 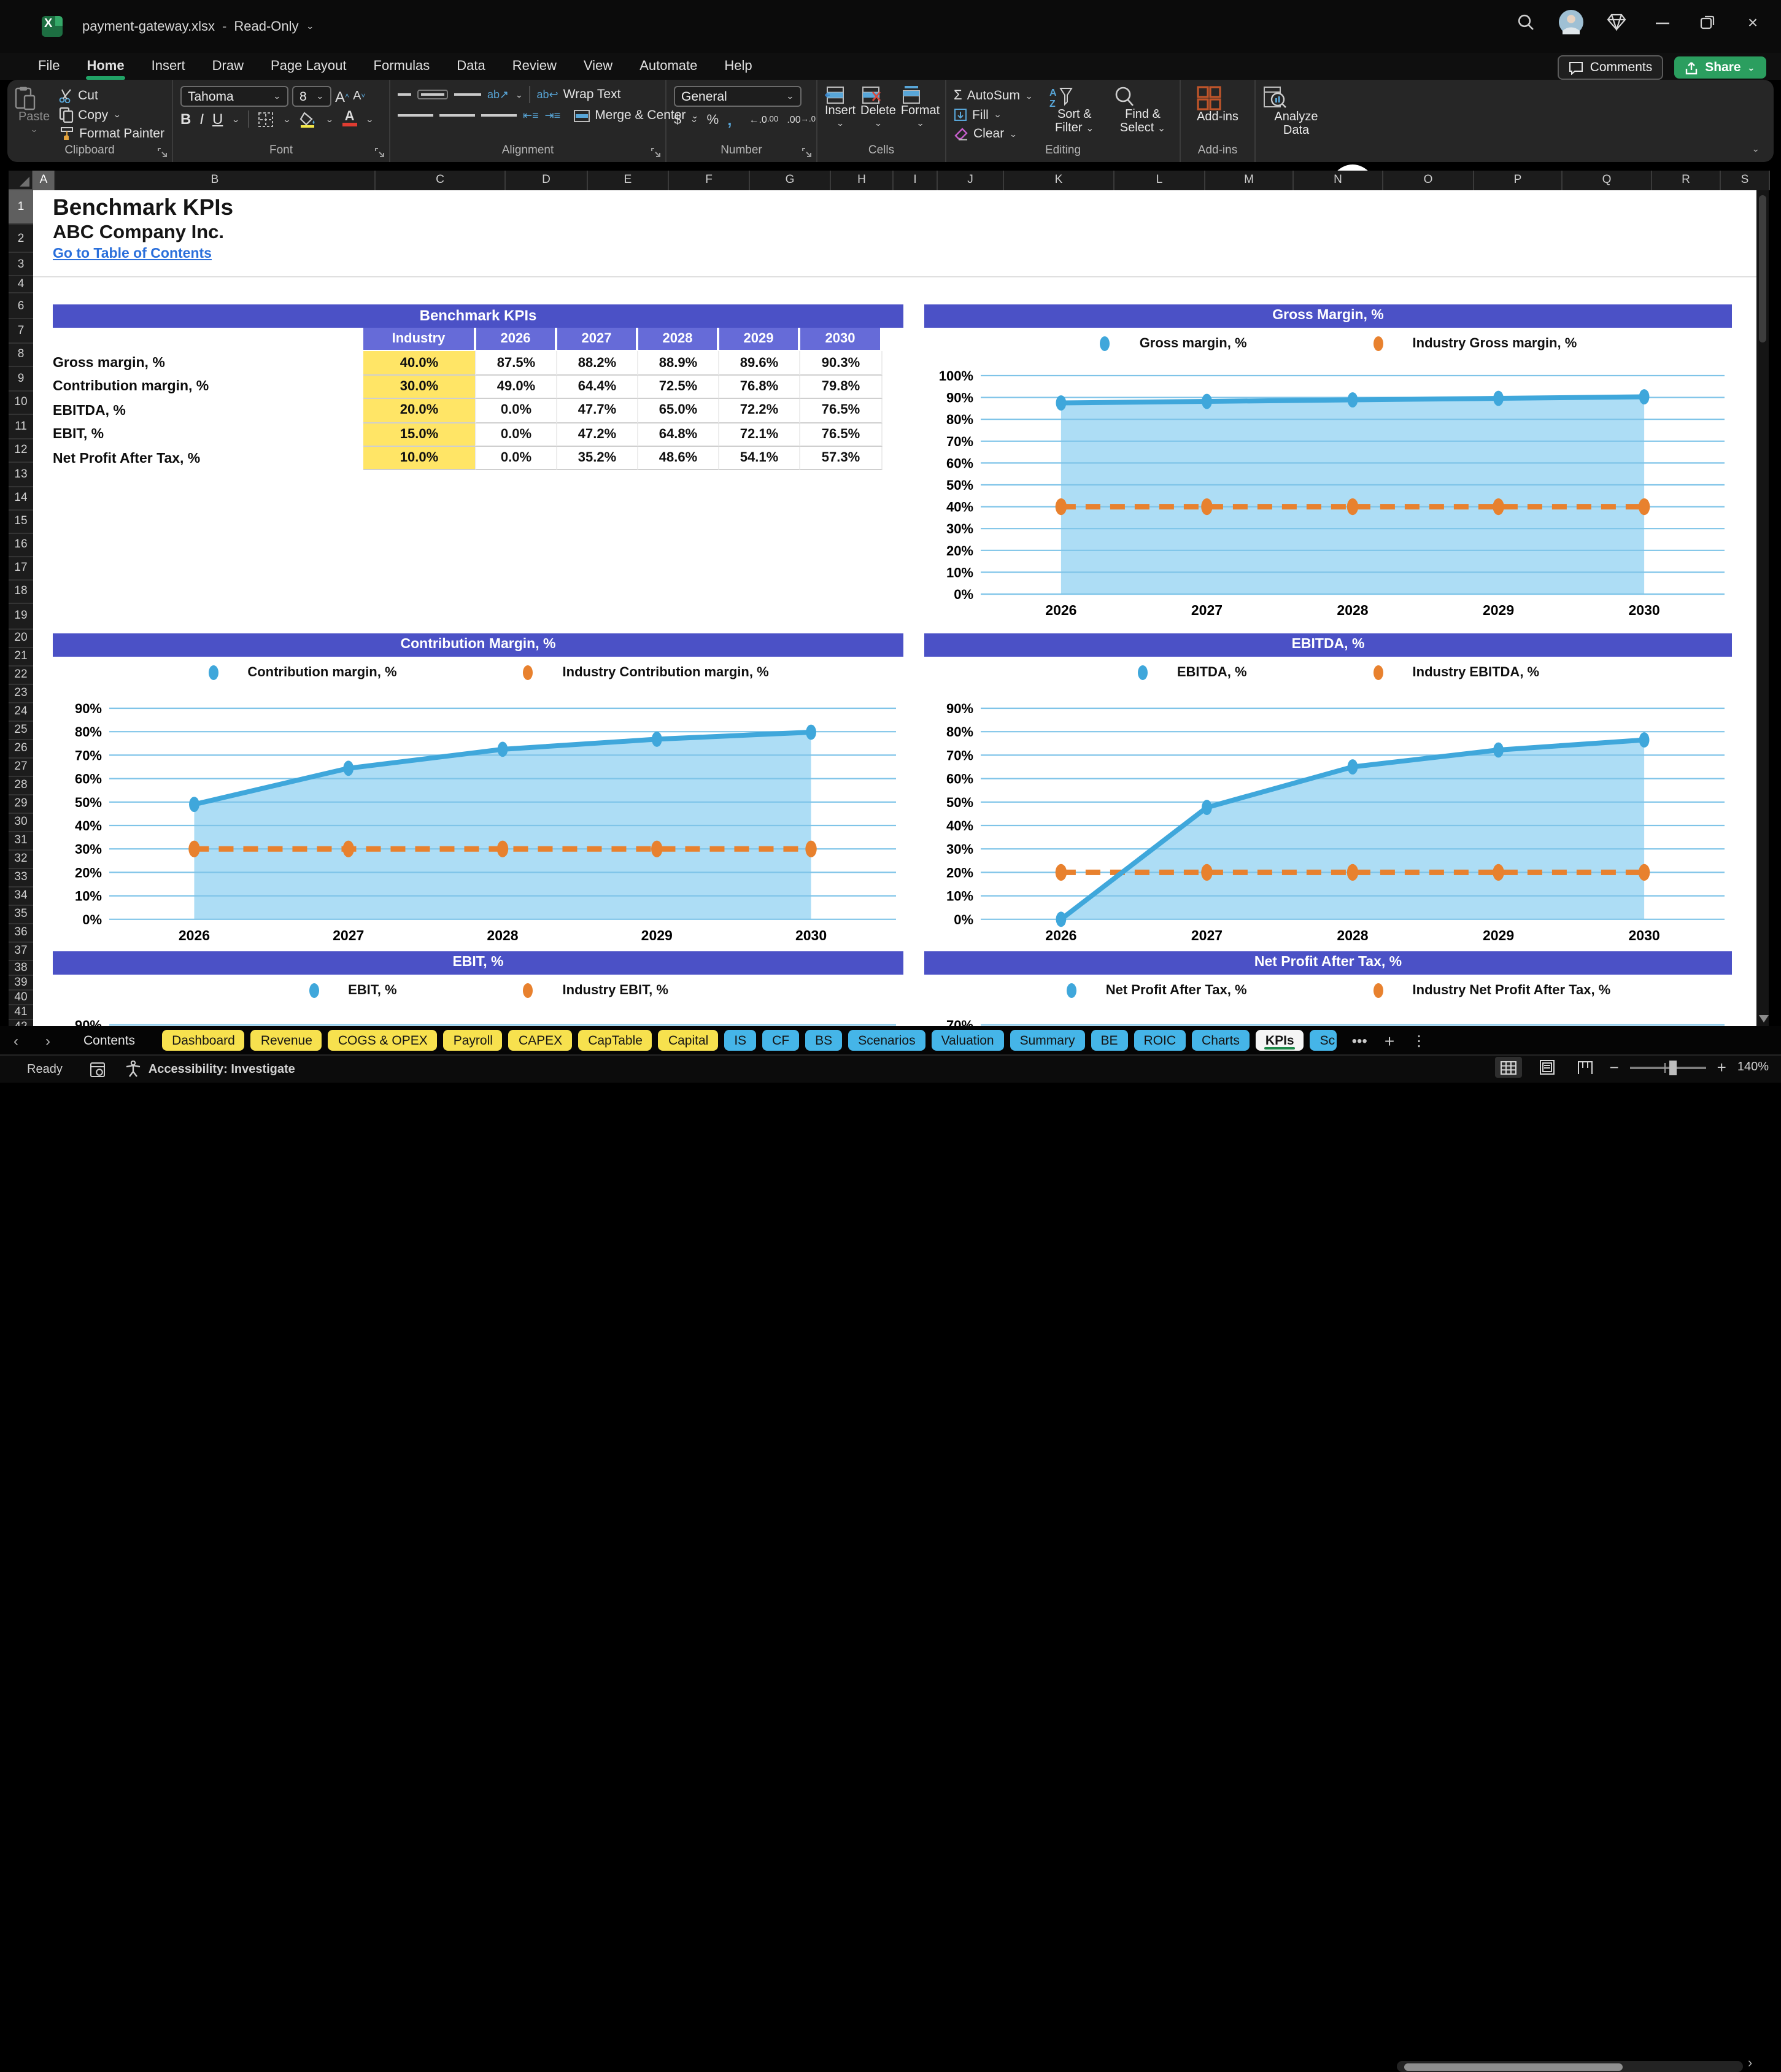 I want to click on column-header: O, so click(x=1429, y=180).